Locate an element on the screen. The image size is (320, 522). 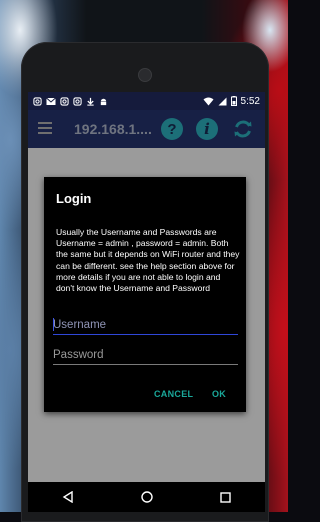
mail-icon is located at coordinates (51, 101).